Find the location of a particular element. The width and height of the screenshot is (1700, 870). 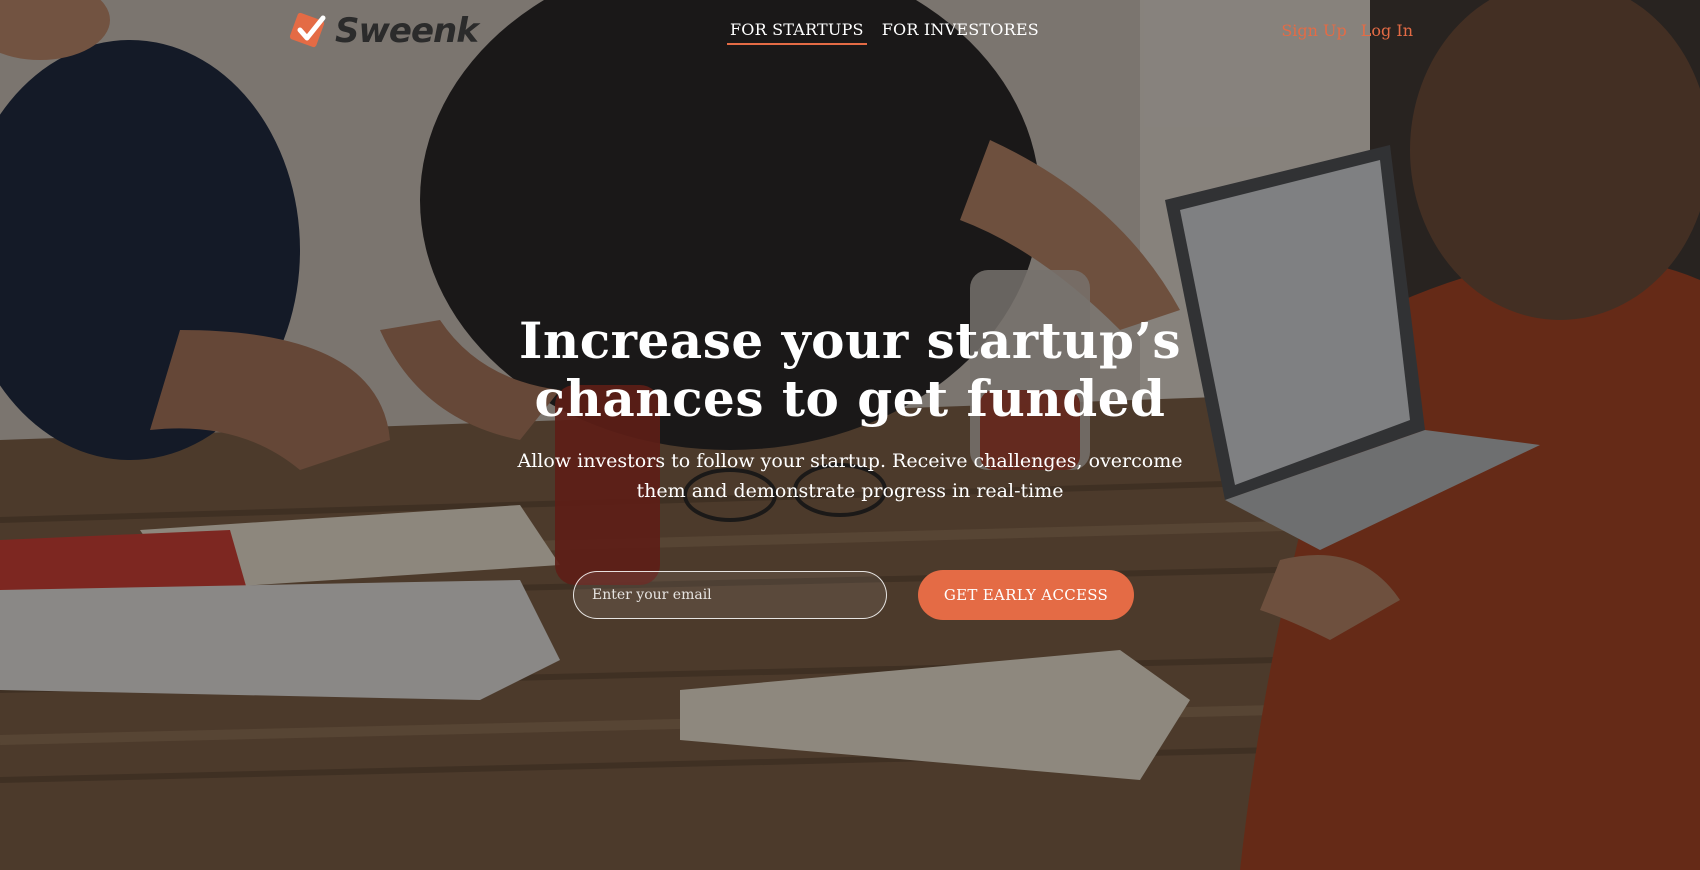

get-early-access-button: GET EARLY ACCESS is located at coordinates (1026, 595).